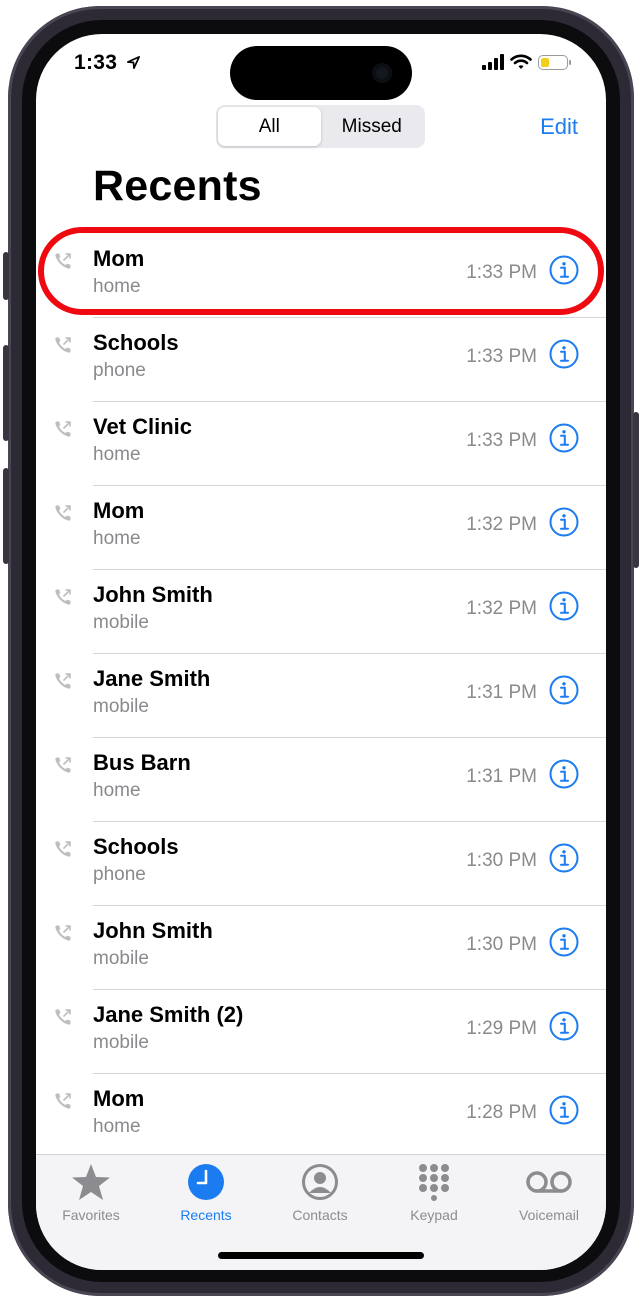  I want to click on volume-up-button, so click(6, 393).